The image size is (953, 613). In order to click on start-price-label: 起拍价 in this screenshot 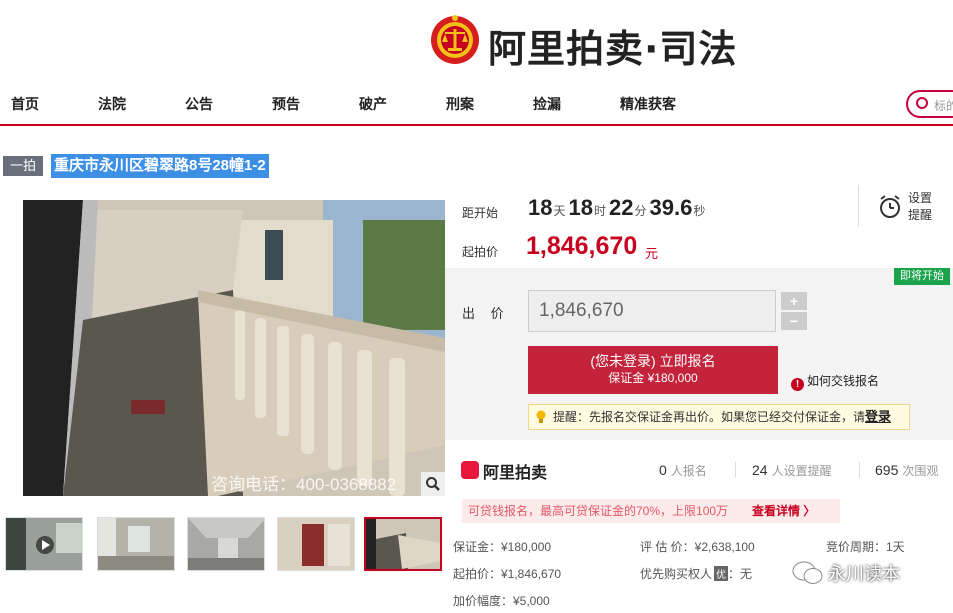, I will do `click(480, 252)`.